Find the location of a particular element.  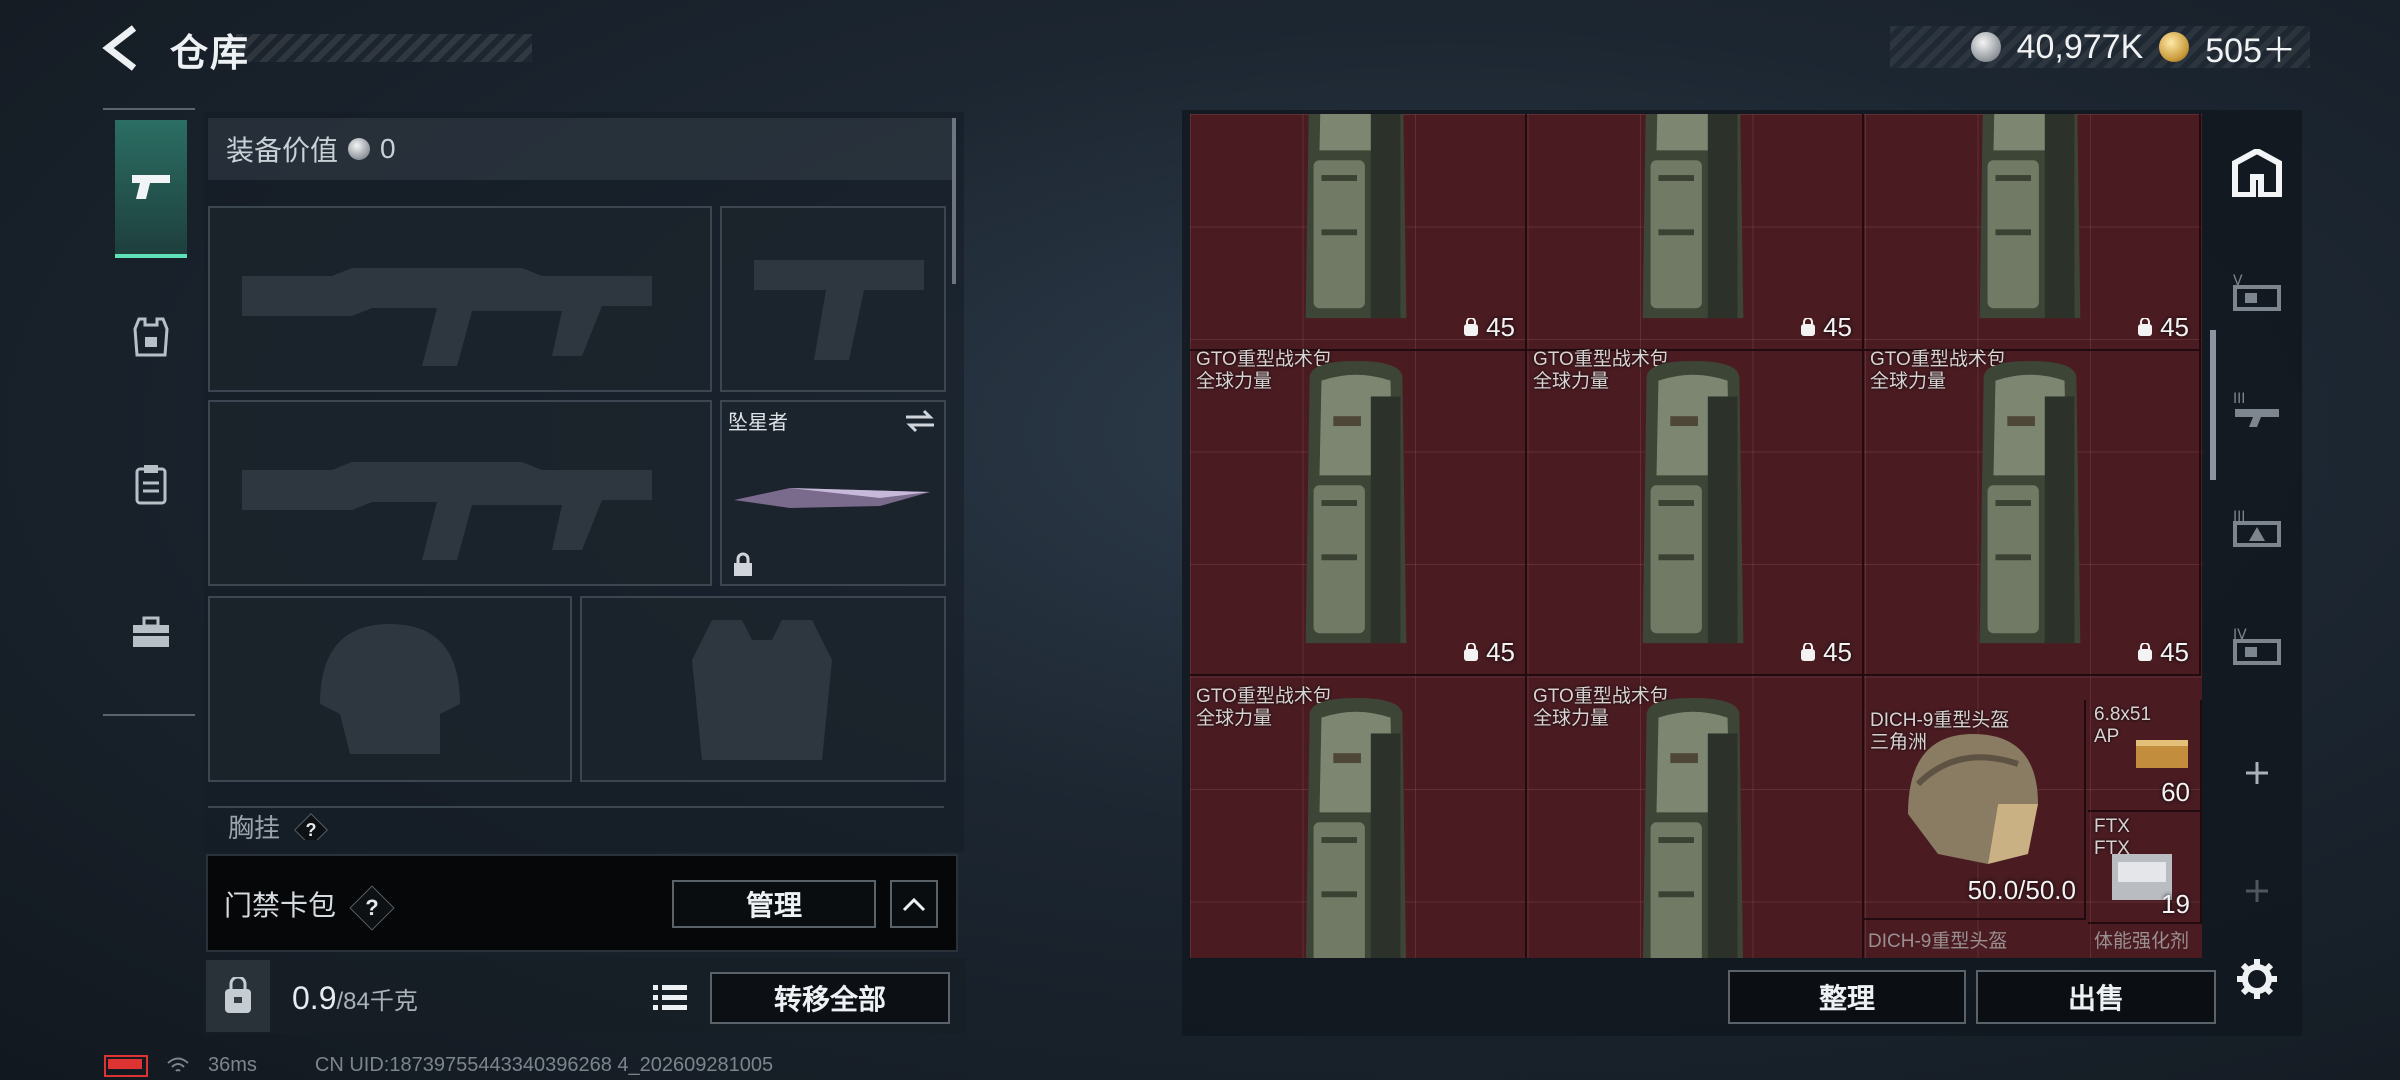

helmet-silhouette-icon is located at coordinates (390, 689).